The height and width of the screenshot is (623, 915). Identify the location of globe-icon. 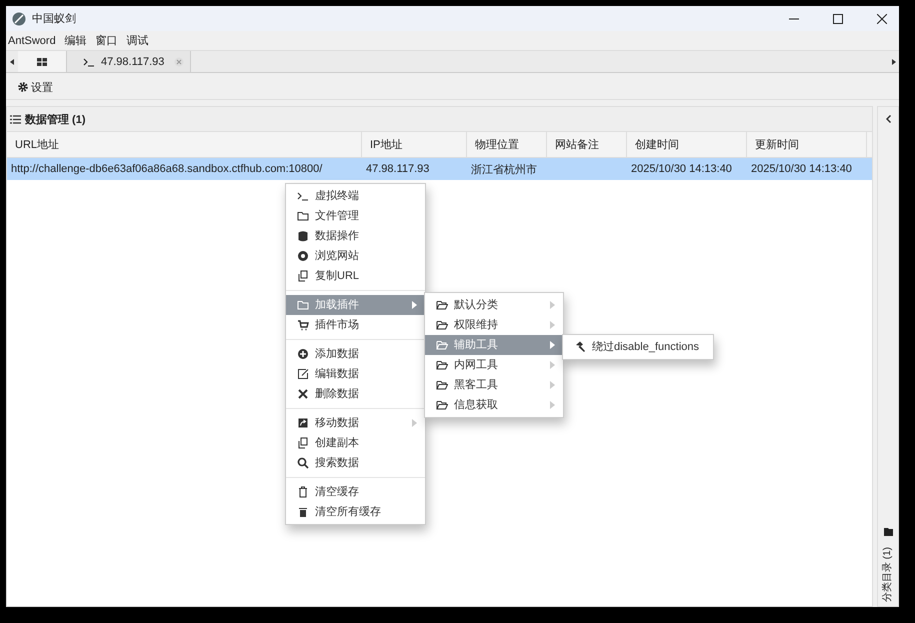
(303, 256).